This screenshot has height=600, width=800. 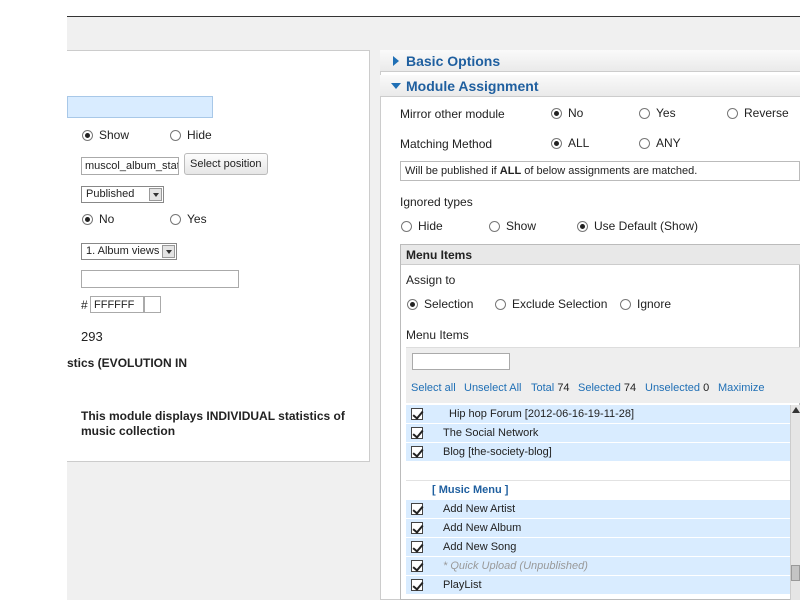 I want to click on link-text: Select all, so click(x=433, y=388).